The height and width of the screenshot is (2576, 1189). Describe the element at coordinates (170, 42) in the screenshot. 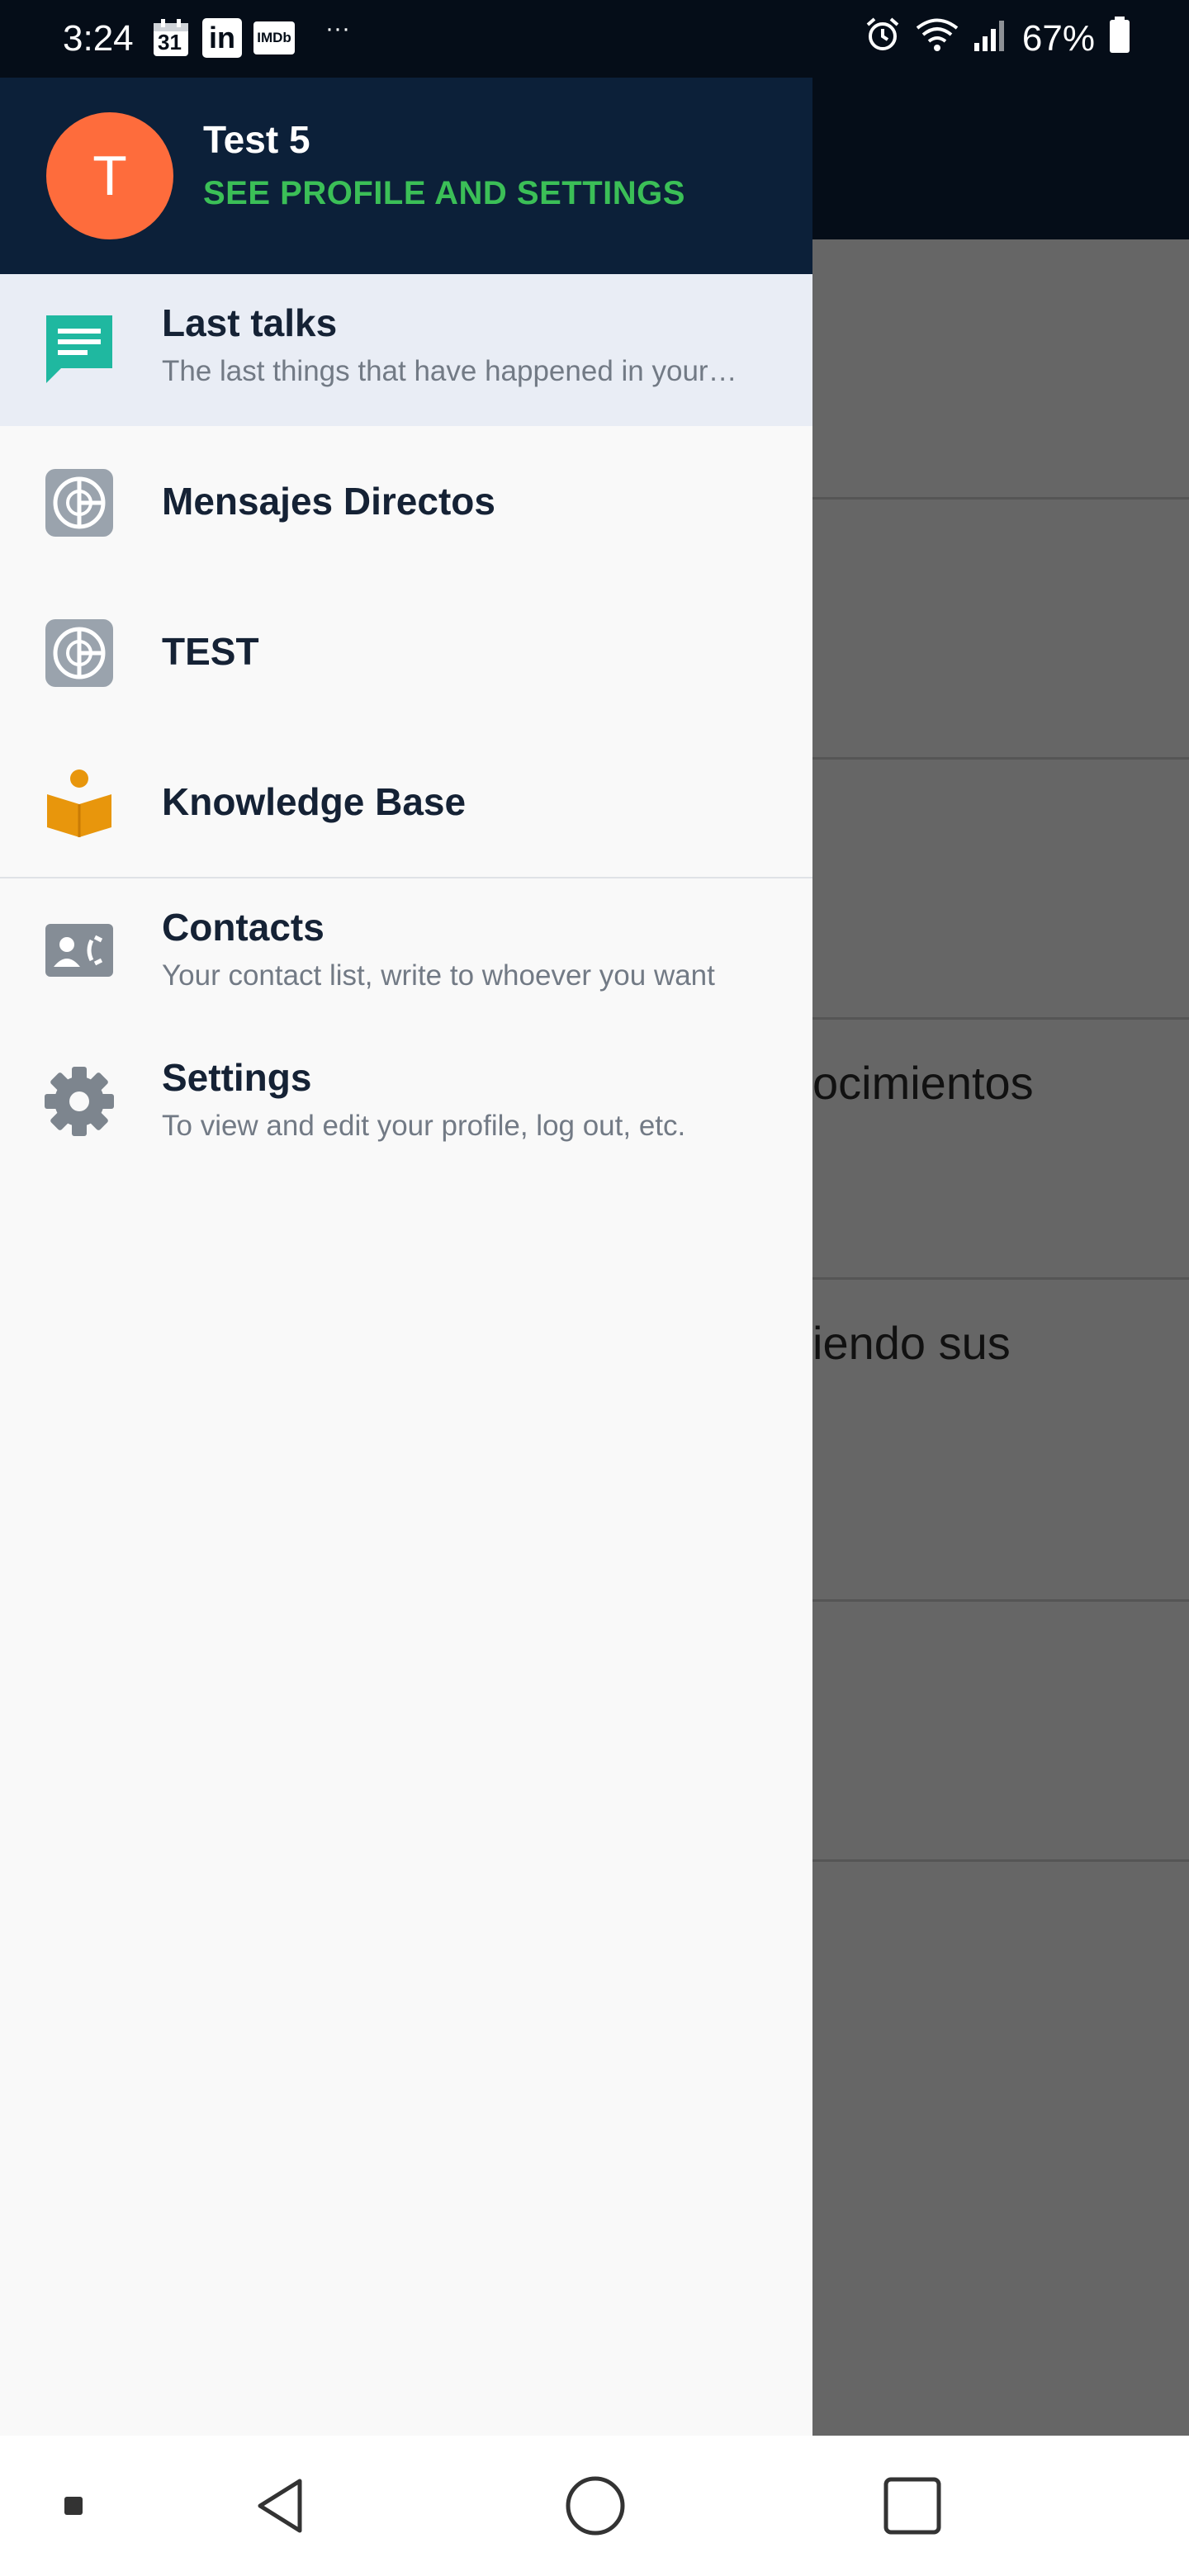

I see `calendar-badge: 31` at that location.